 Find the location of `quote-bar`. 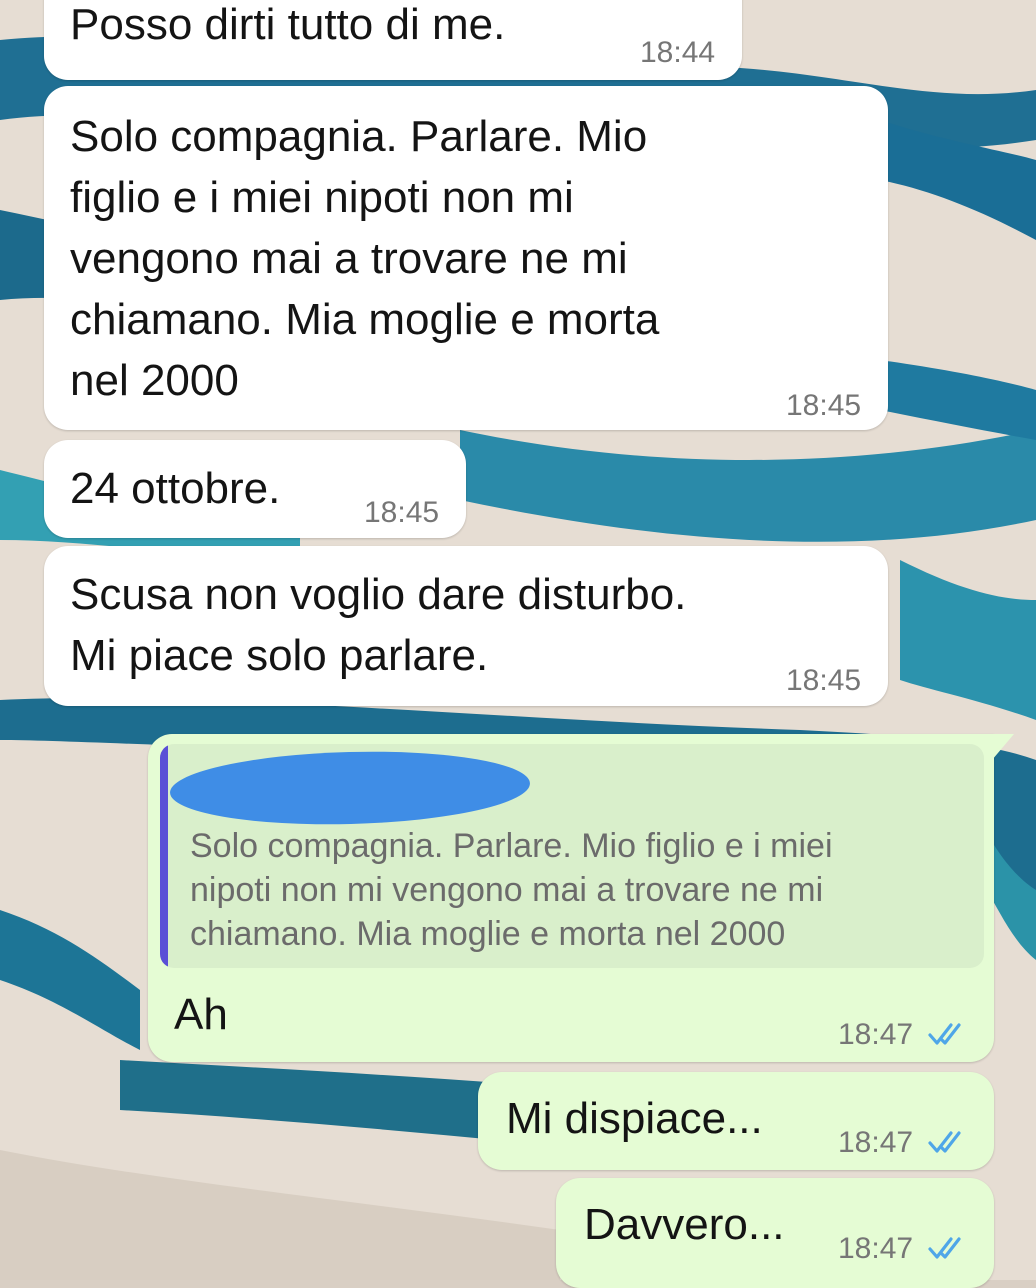

quote-bar is located at coordinates (164, 856).